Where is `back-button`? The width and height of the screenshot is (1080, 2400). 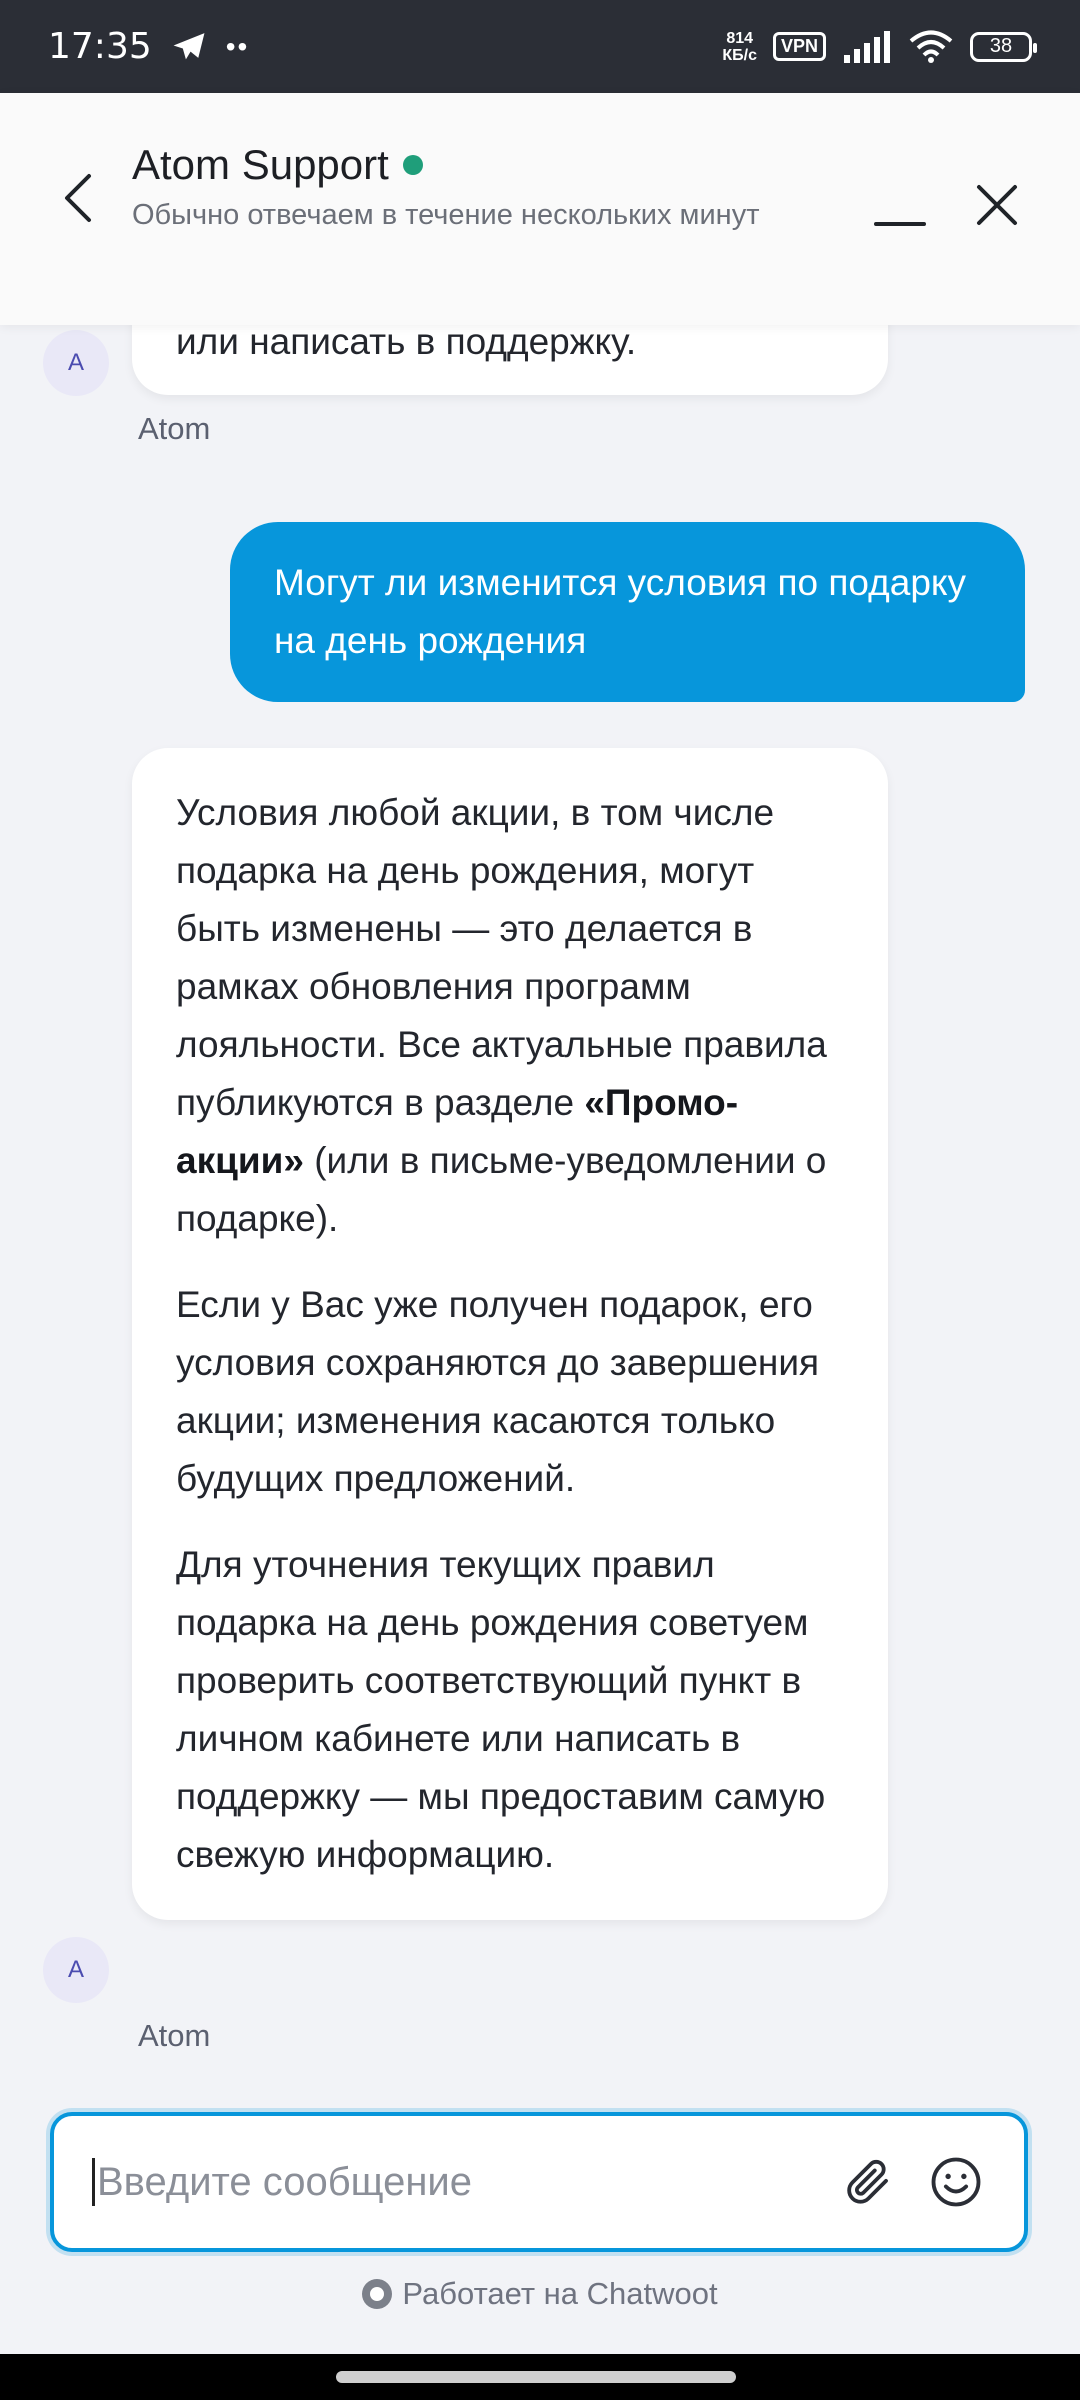 back-button is located at coordinates (78, 198).